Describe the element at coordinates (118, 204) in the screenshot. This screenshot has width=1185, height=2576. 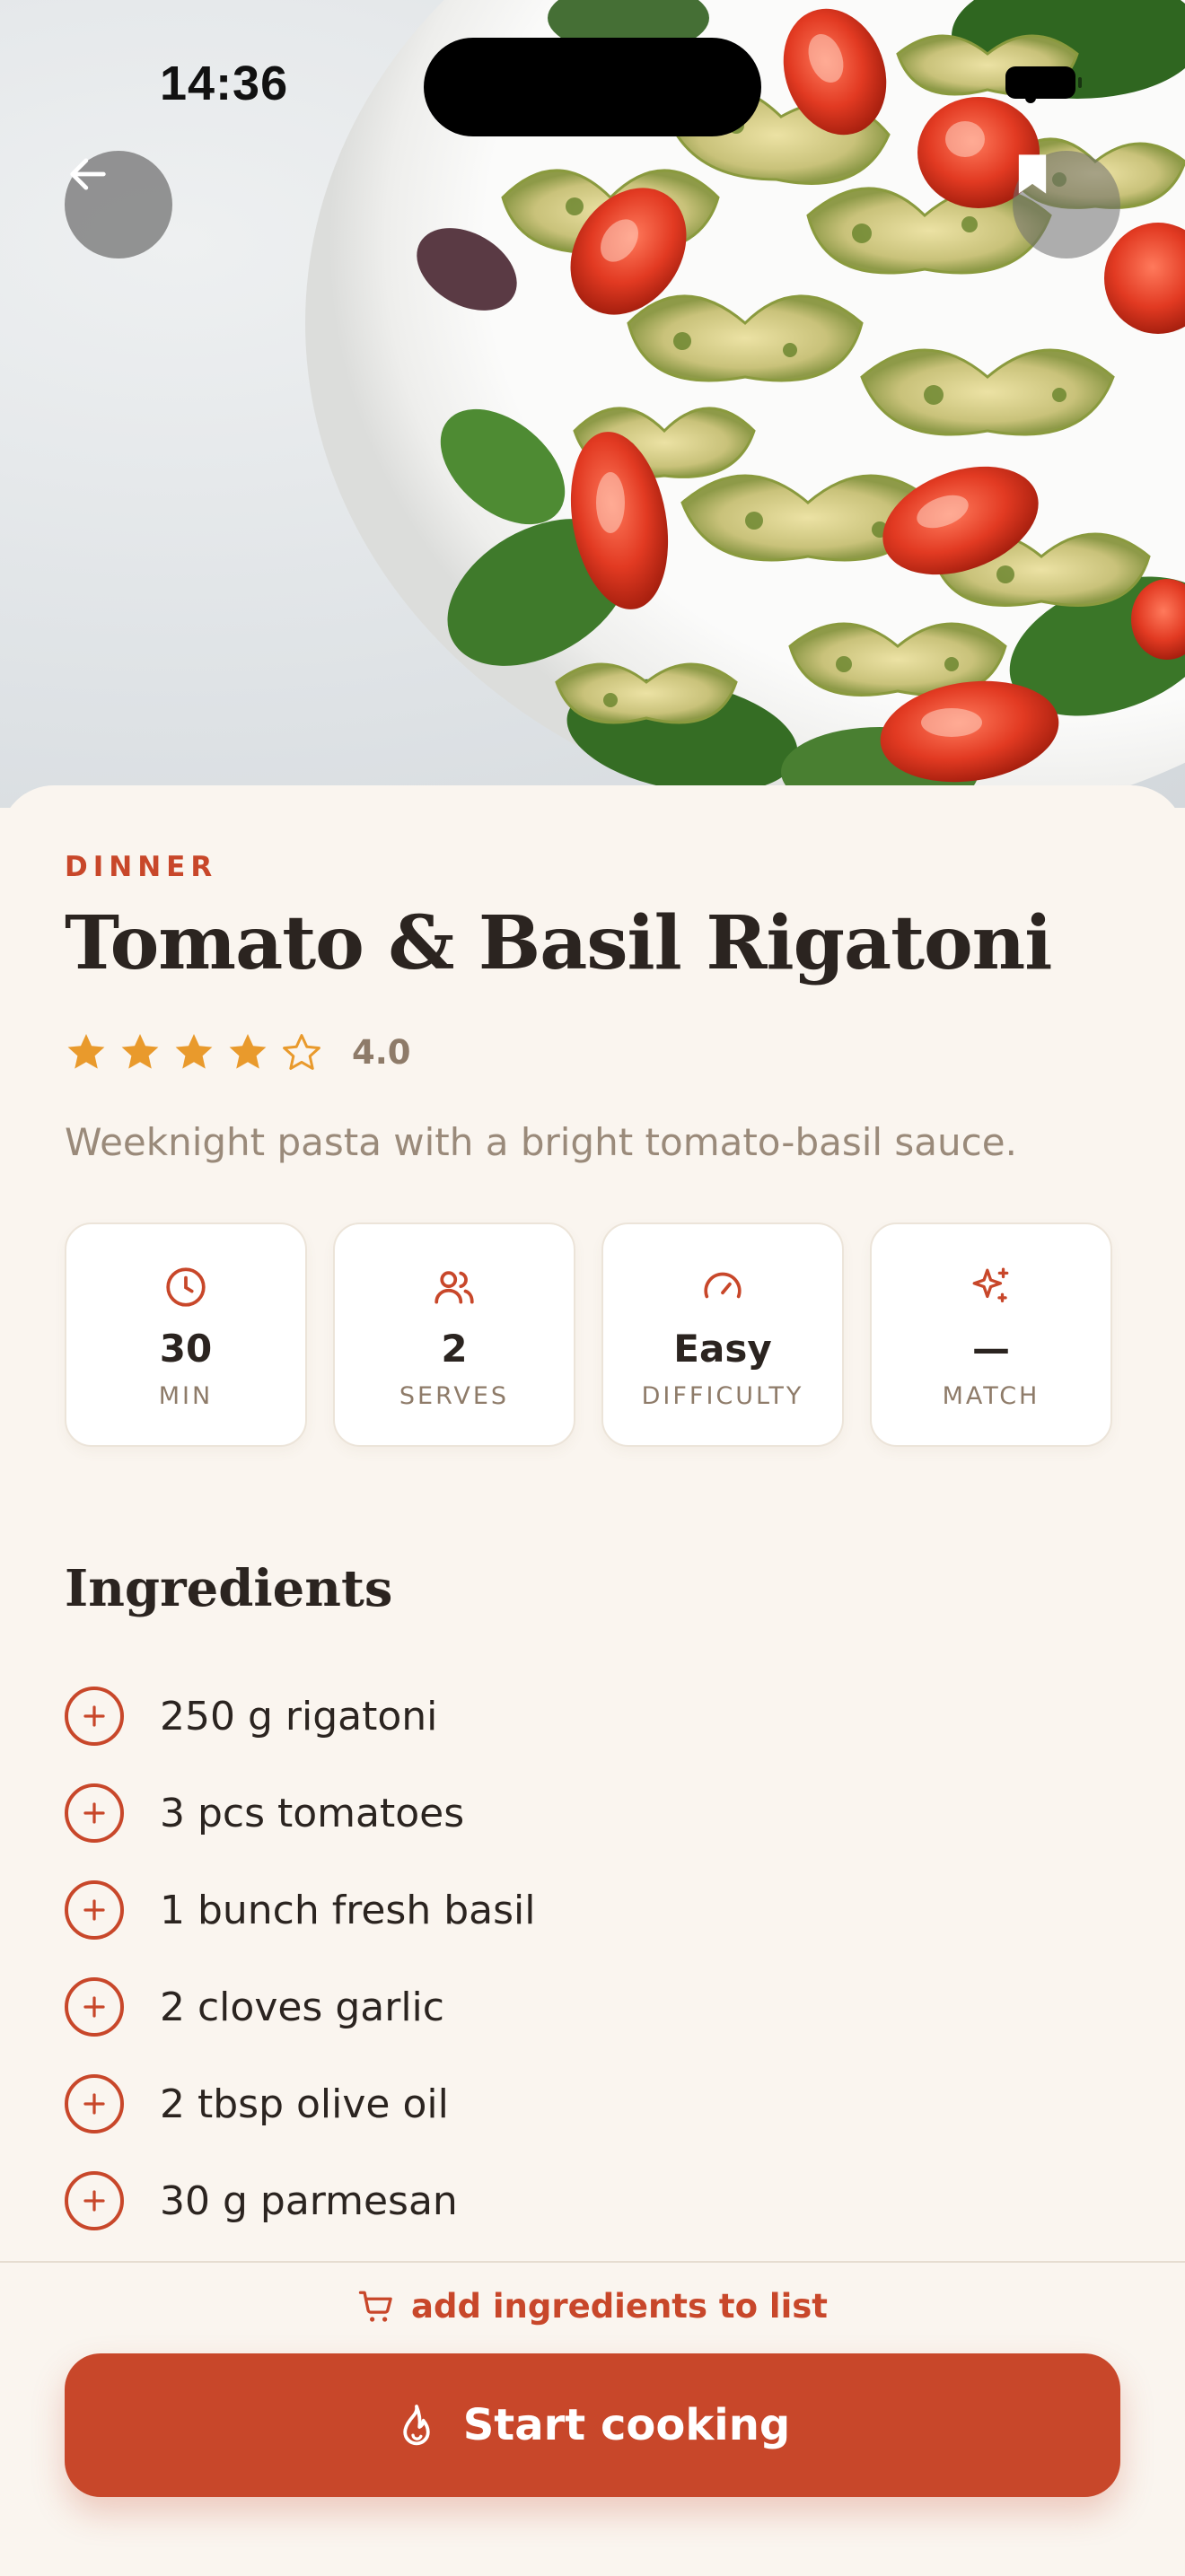
I see `back-button` at that location.